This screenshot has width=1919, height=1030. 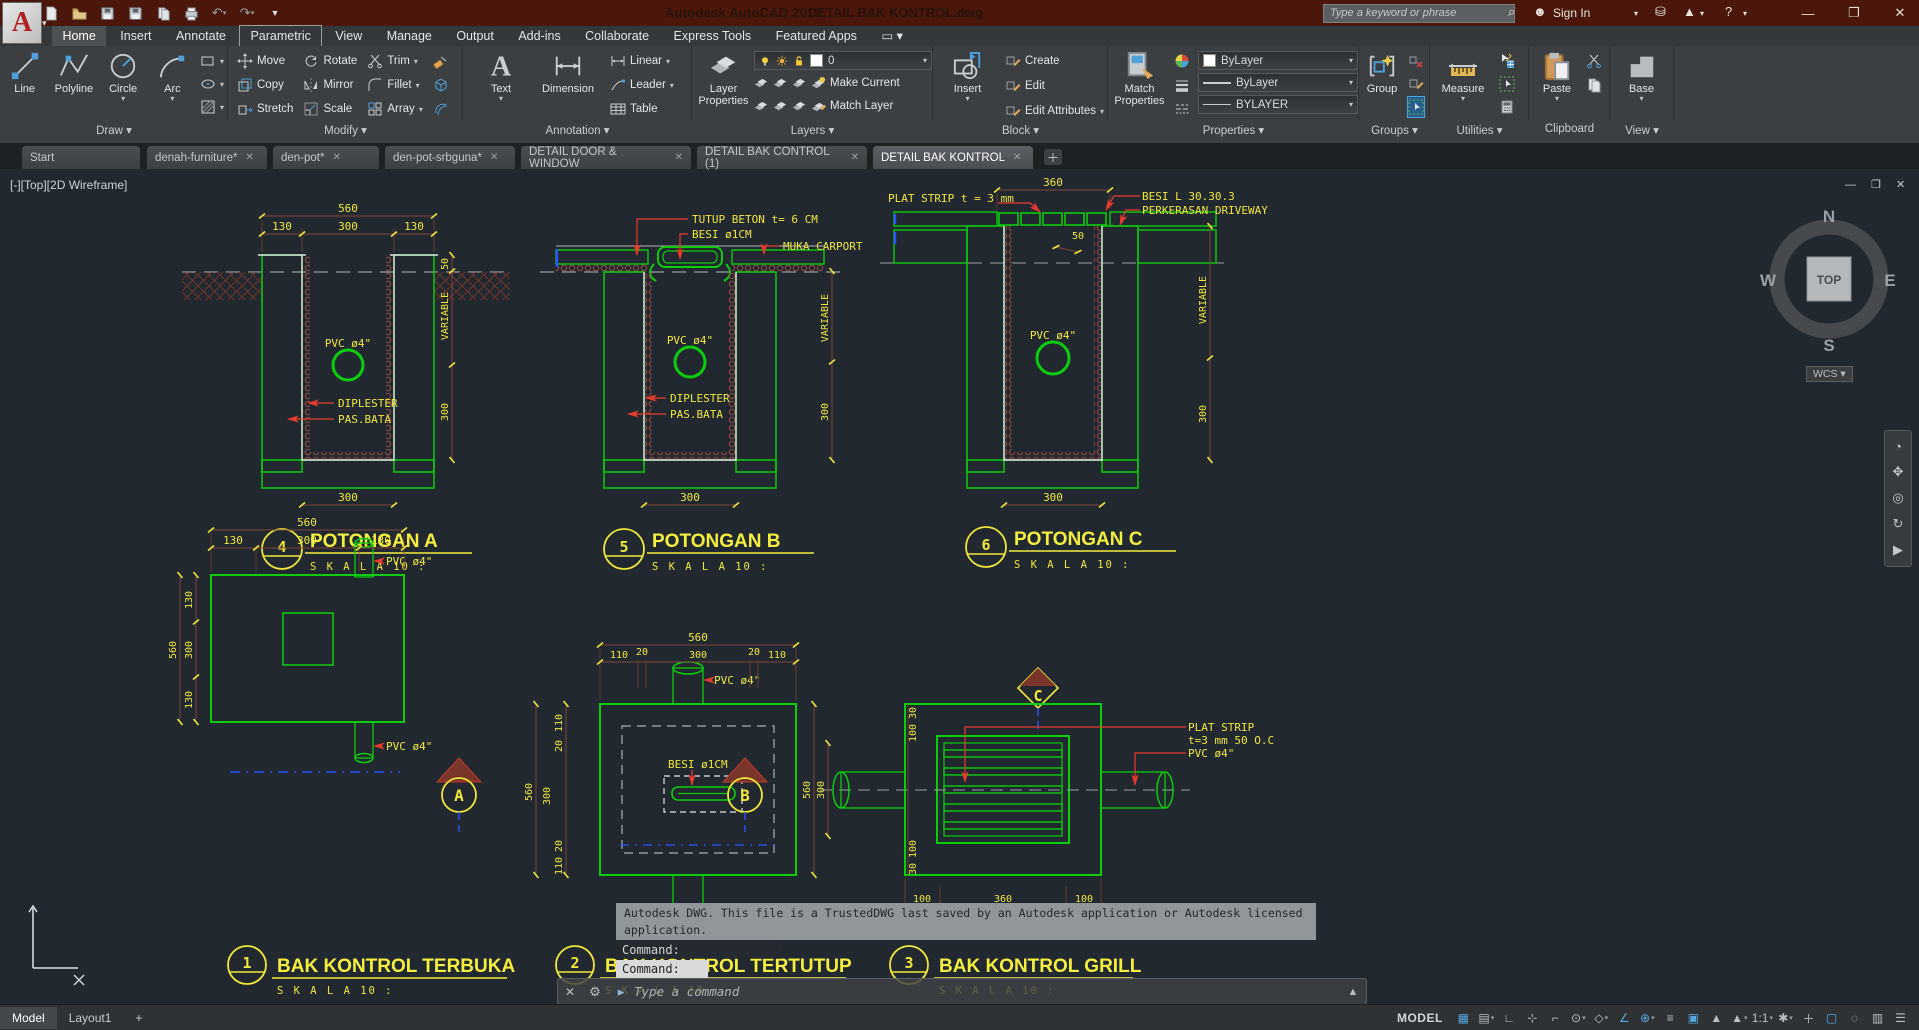 What do you see at coordinates (1828, 345) in the screenshot?
I see `viewcube-south: S` at bounding box center [1828, 345].